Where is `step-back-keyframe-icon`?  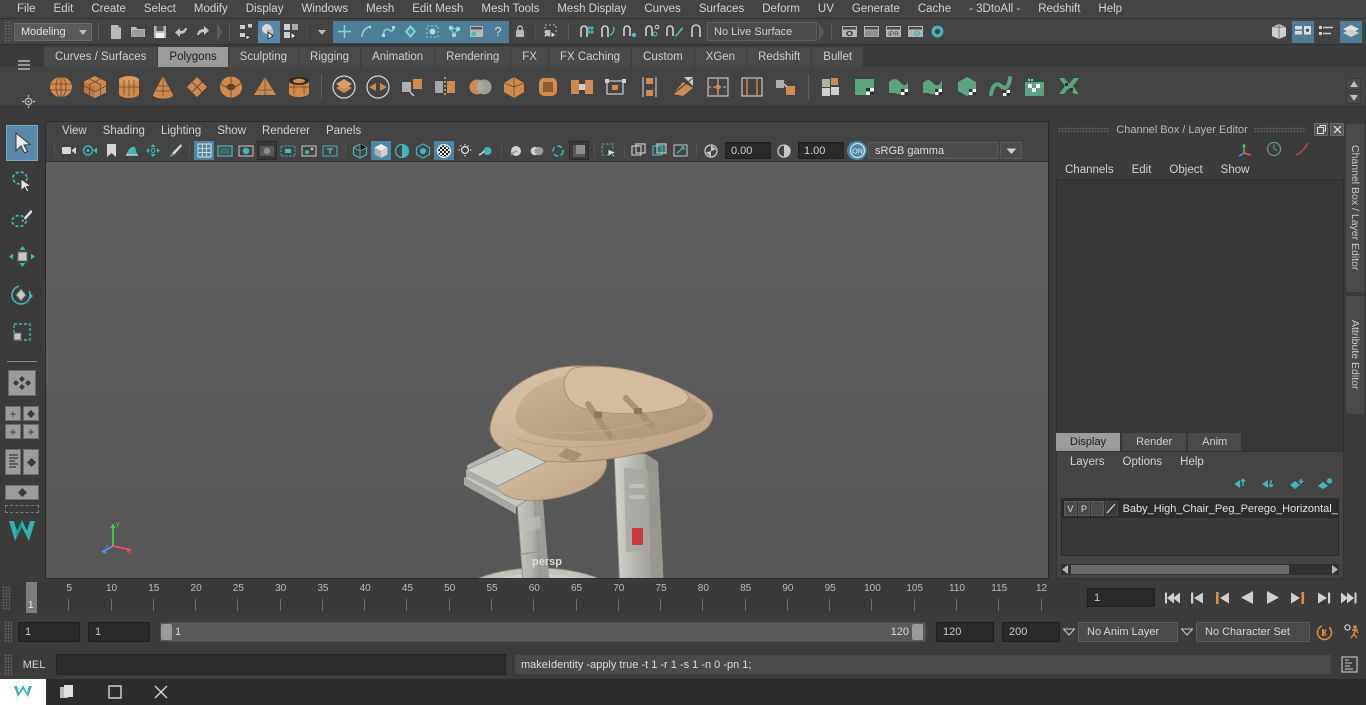
step-back-keyframe-icon is located at coordinates (1198, 598).